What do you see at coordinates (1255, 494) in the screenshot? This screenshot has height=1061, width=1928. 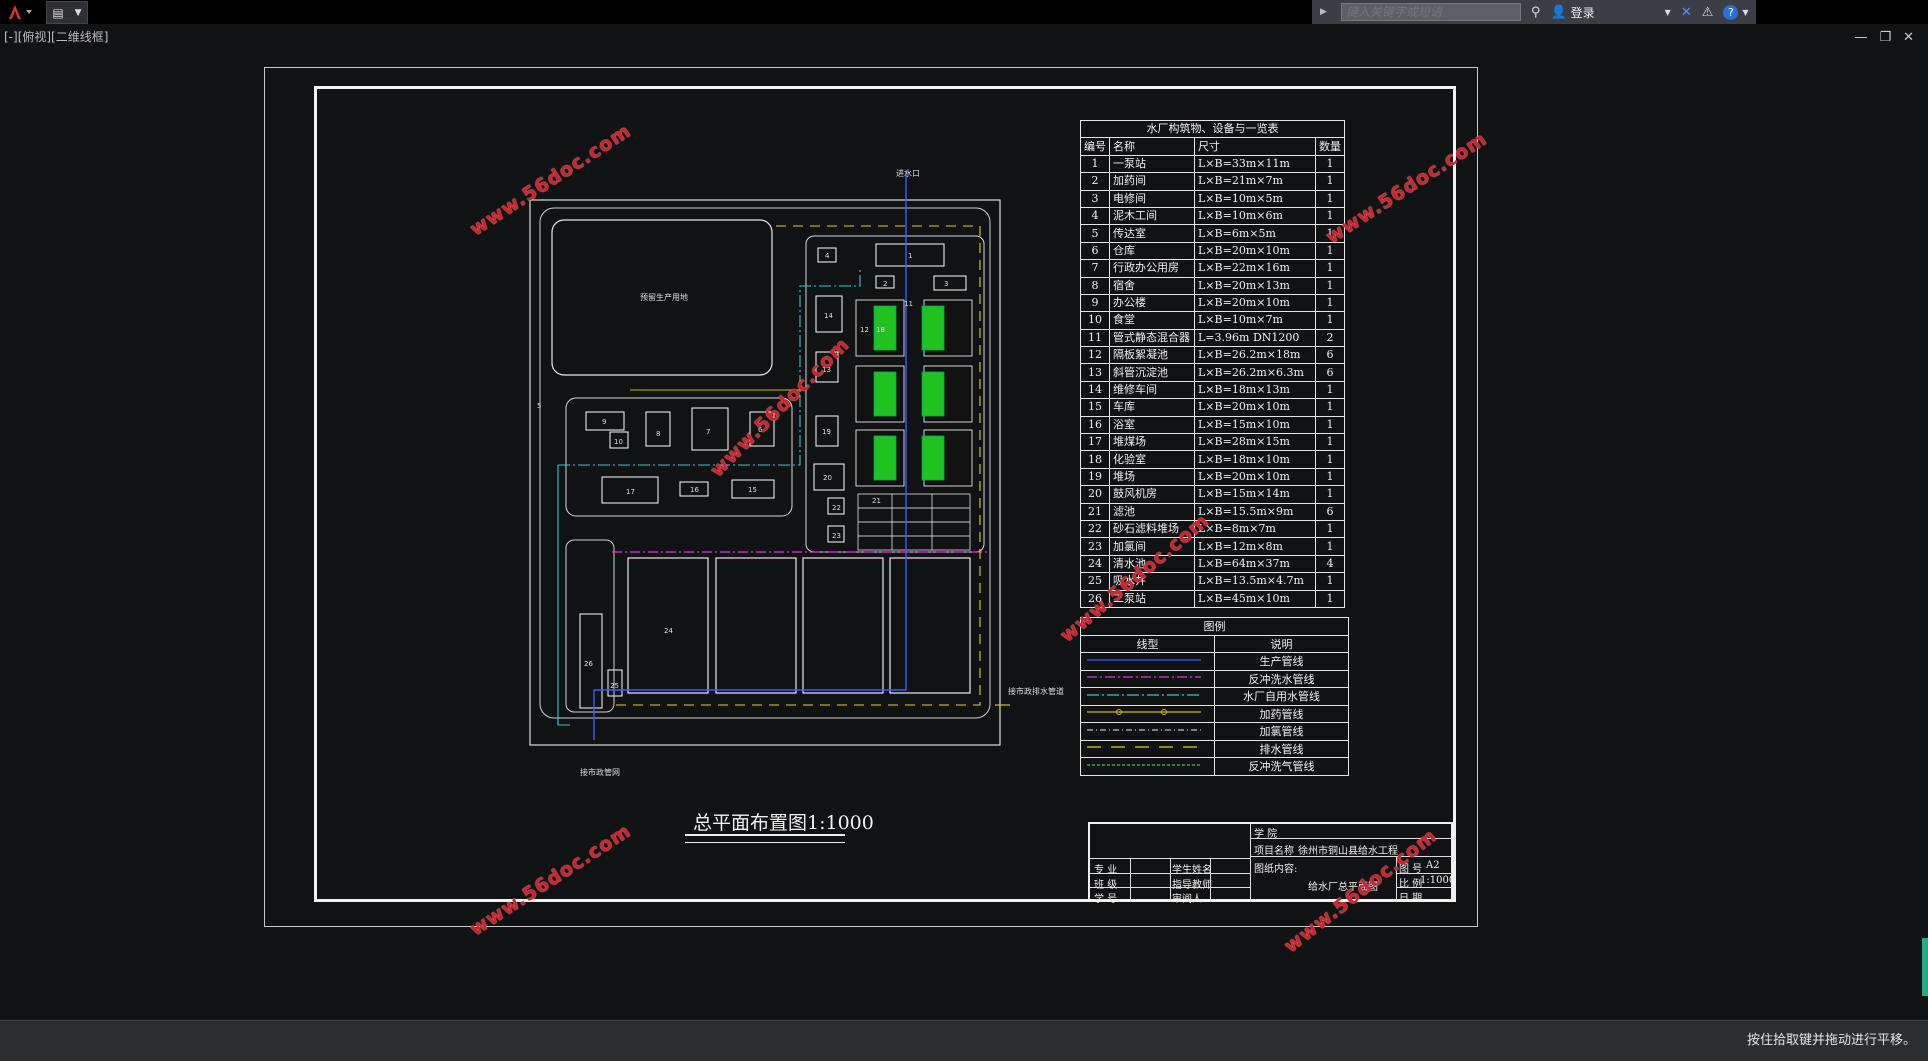 I see `table-cell: L×B=15m×14m` at bounding box center [1255, 494].